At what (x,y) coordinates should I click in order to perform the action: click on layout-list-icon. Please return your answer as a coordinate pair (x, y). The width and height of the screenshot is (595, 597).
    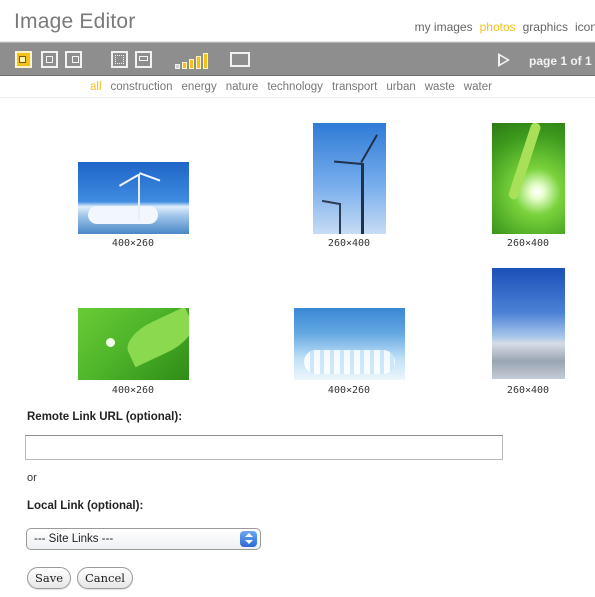
    Looking at the image, I should click on (143, 59).